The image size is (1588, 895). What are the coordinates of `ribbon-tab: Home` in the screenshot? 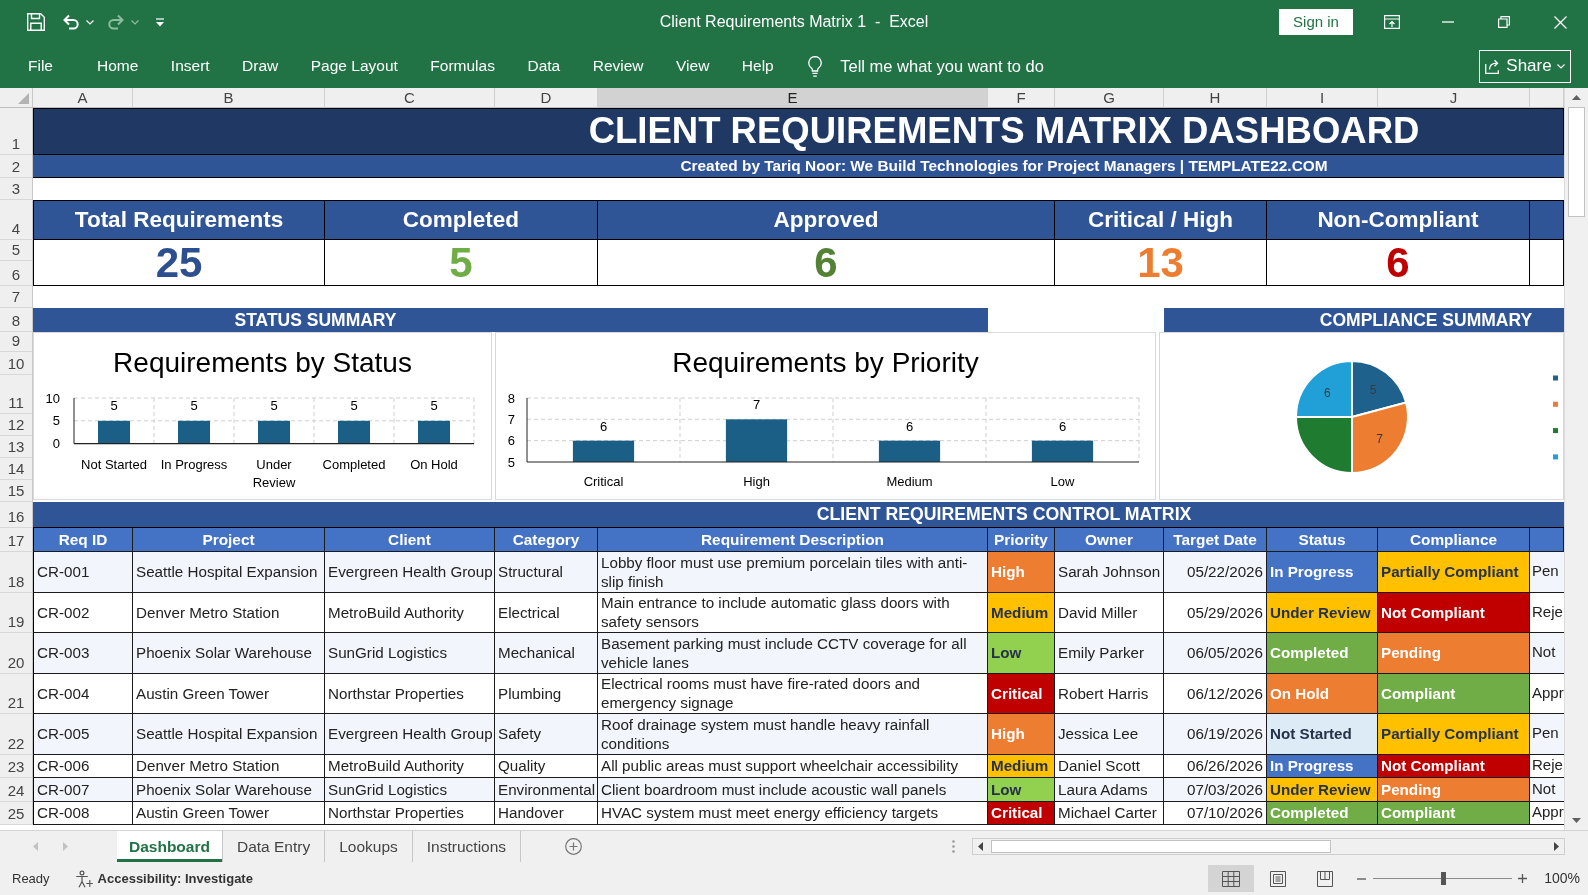 It's located at (118, 66).